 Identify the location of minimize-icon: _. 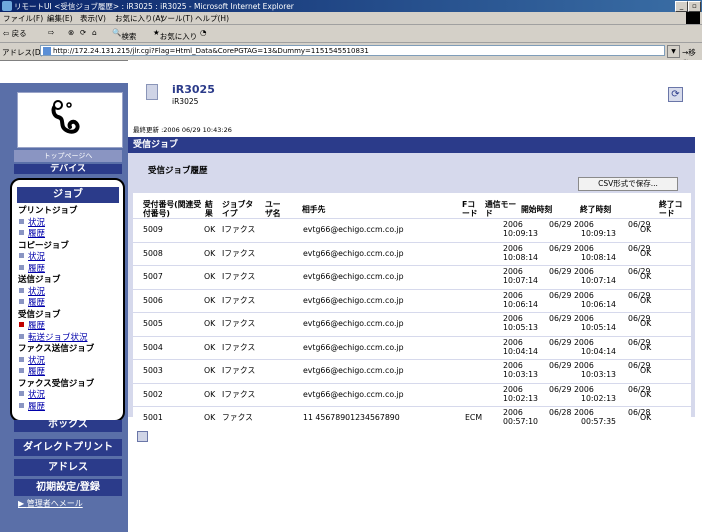
(681, 6).